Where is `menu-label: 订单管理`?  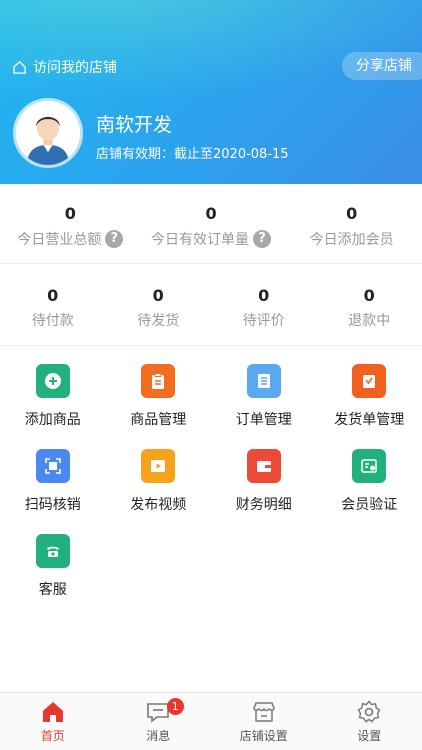 menu-label: 订单管理 is located at coordinates (263, 420).